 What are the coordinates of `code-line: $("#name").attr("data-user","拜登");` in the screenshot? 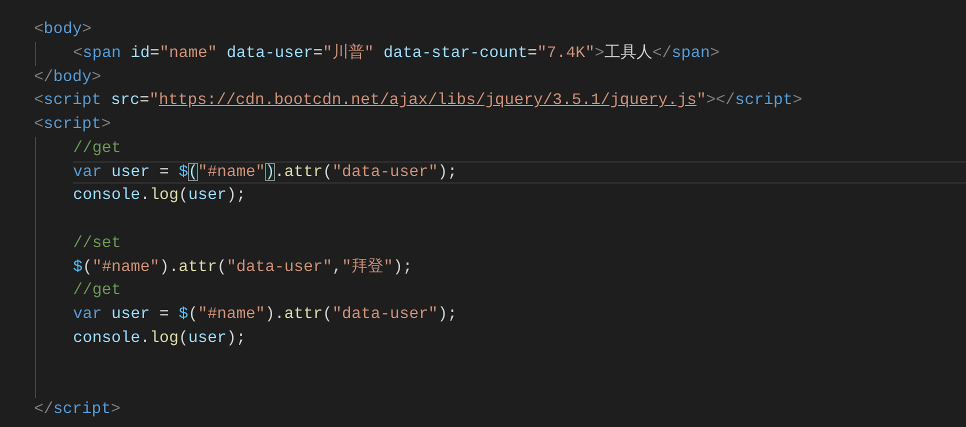 It's located at (243, 267).